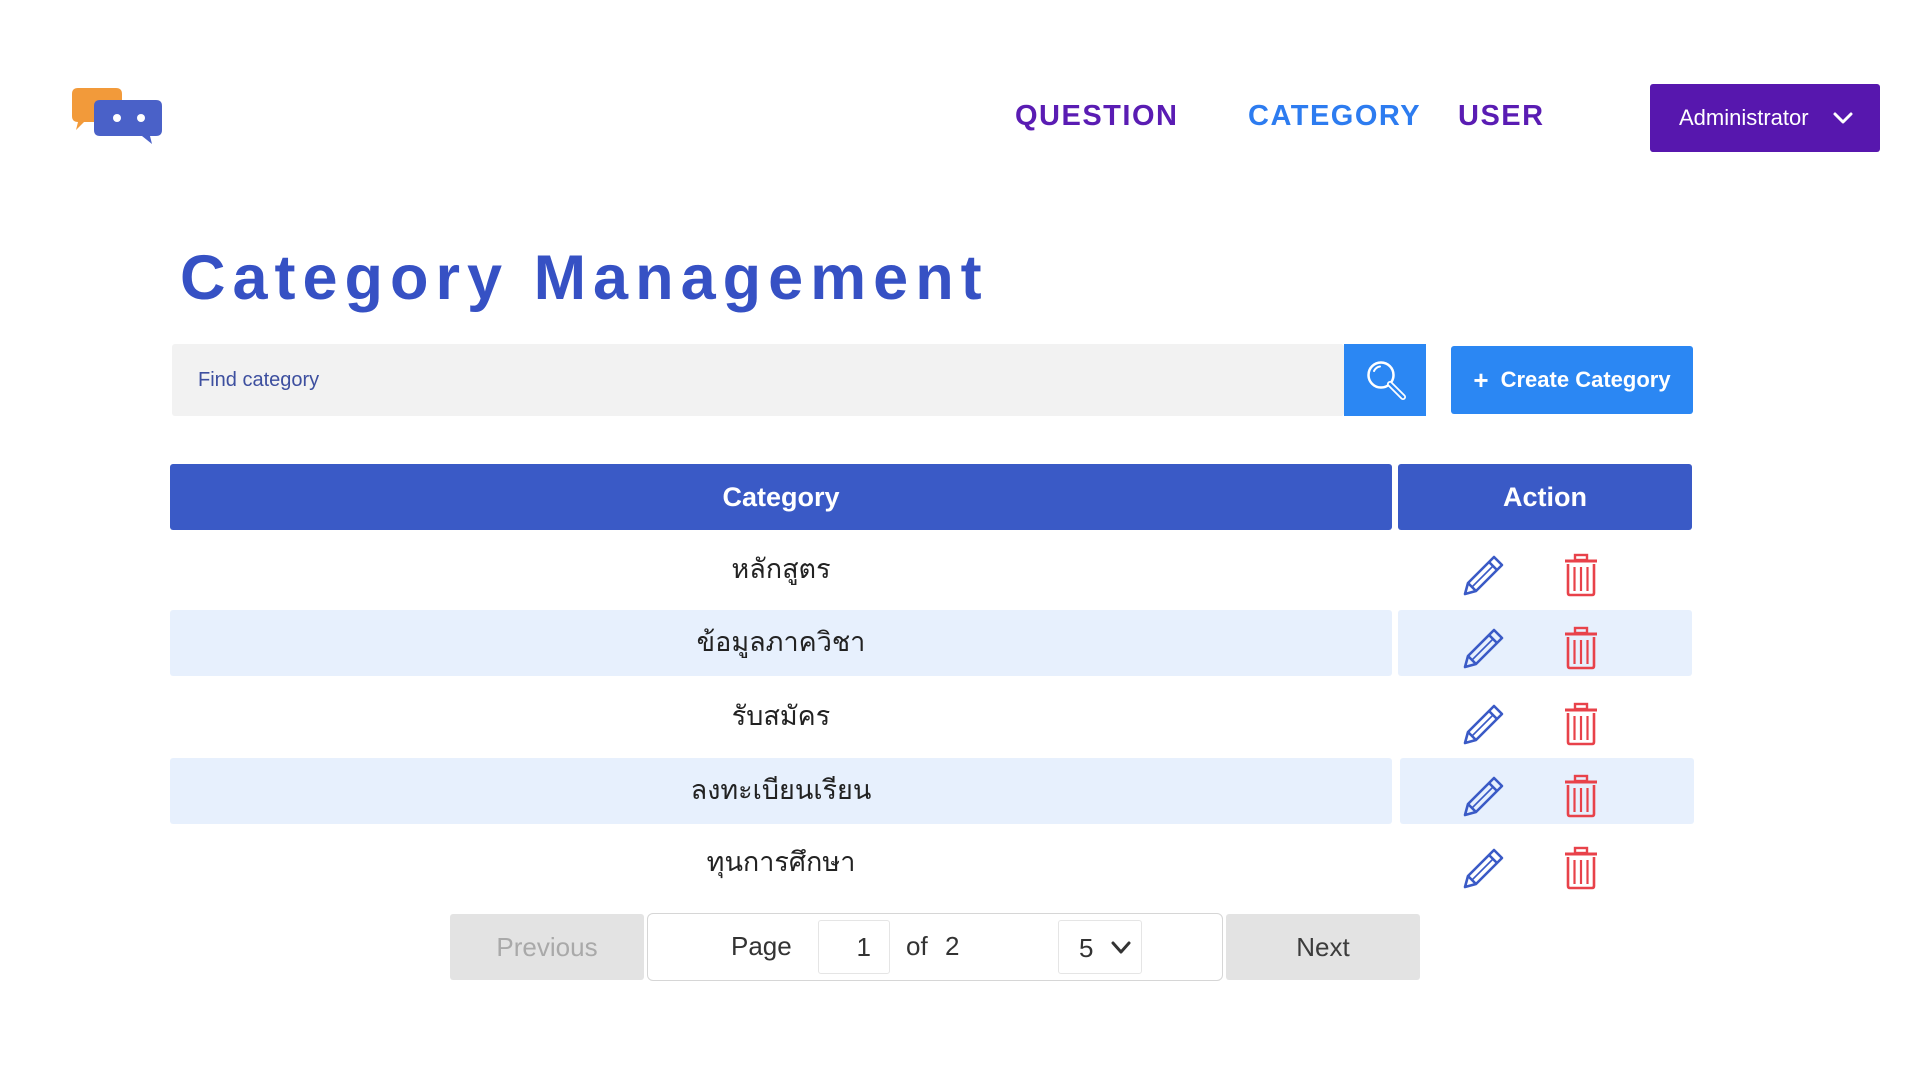 The width and height of the screenshot is (1920, 1080). What do you see at coordinates (1585, 379) in the screenshot?
I see `create-category-label: Create Category` at bounding box center [1585, 379].